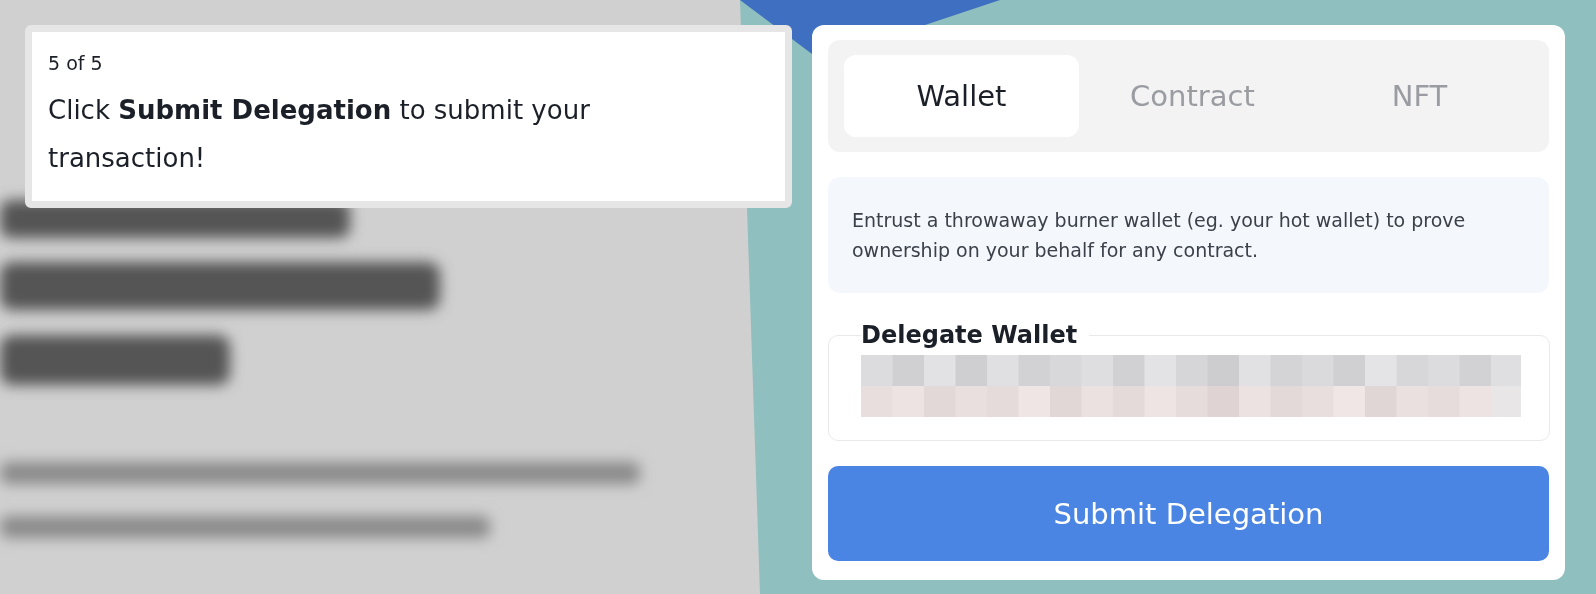 The height and width of the screenshot is (594, 1596). Describe the element at coordinates (1188, 235) in the screenshot. I see `info-text: Entrust a throwaway burner wallet (eg. your hot wallet) to prove ownership on your behalf for any contract.` at that location.